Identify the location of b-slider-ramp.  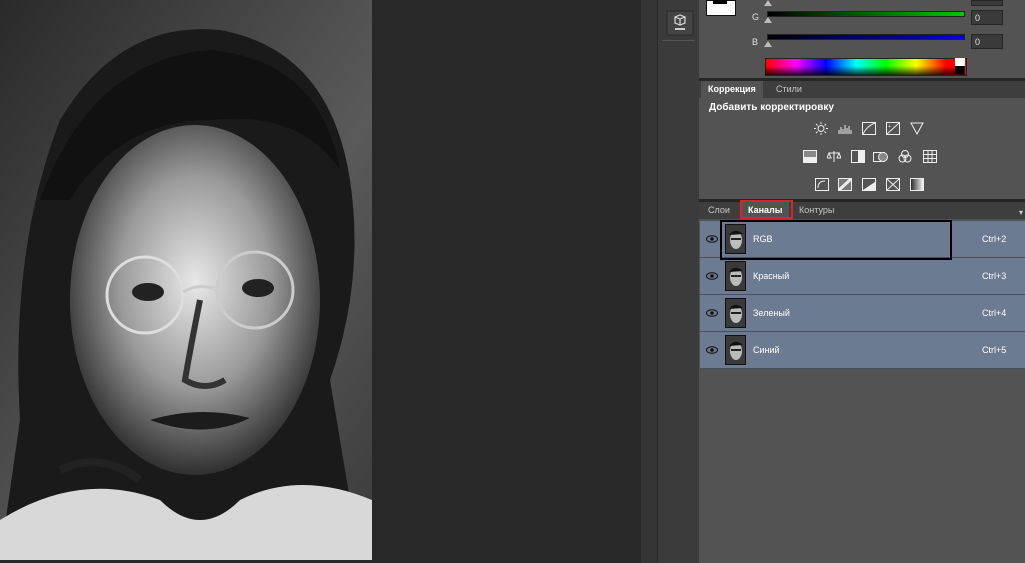
(866, 37).